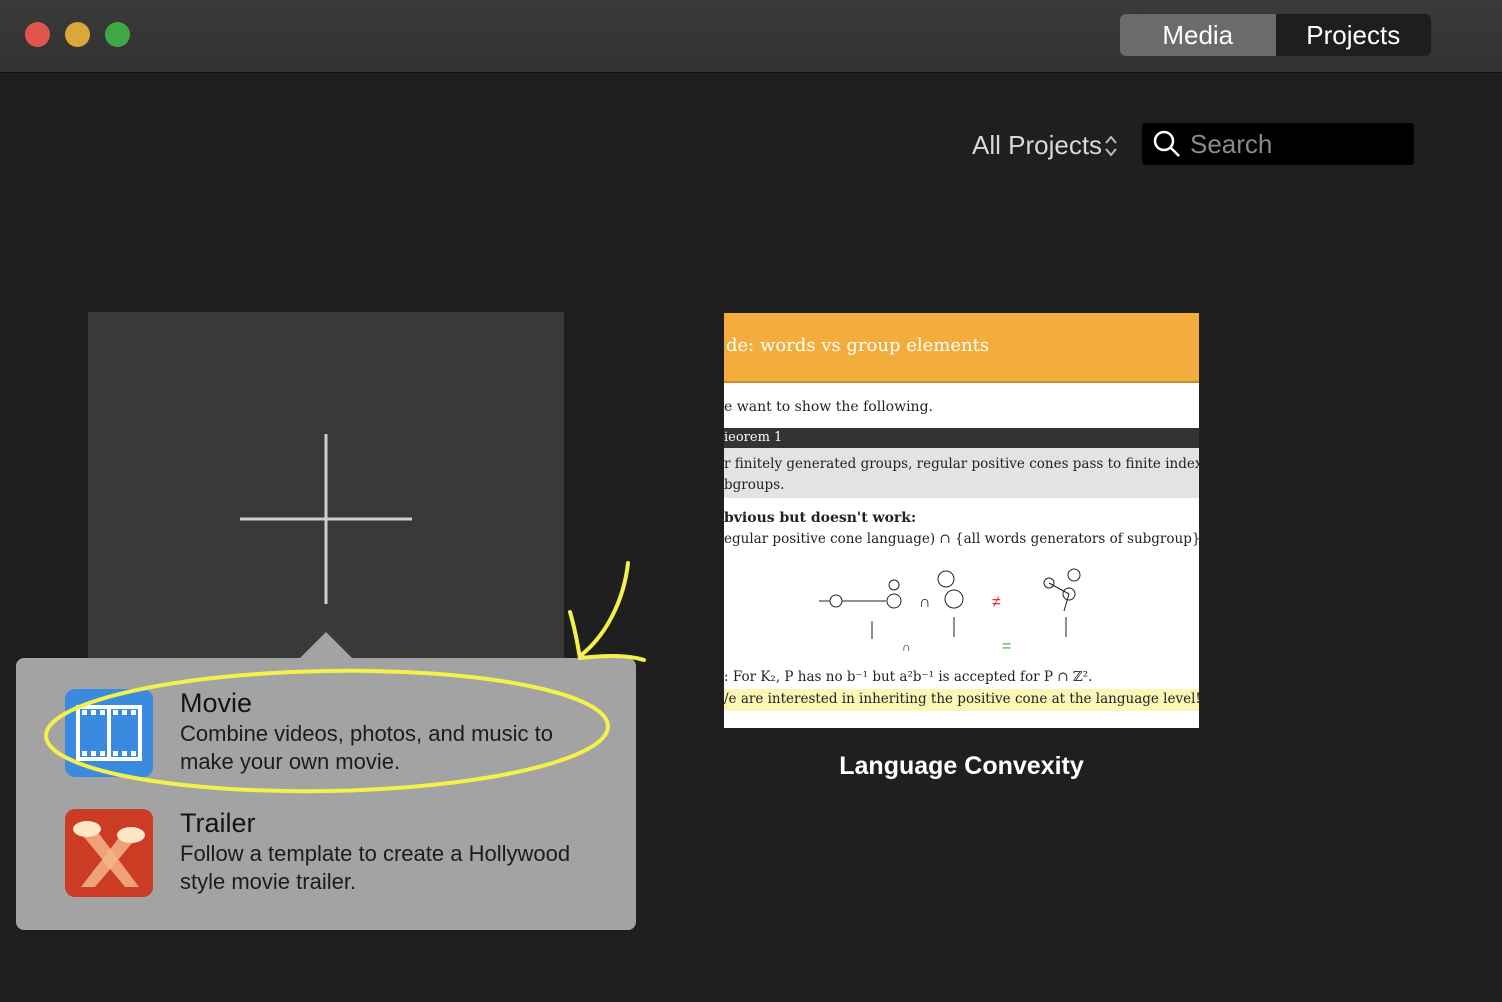 The image size is (1502, 1002). What do you see at coordinates (326, 519) in the screenshot?
I see `plus-icon` at bounding box center [326, 519].